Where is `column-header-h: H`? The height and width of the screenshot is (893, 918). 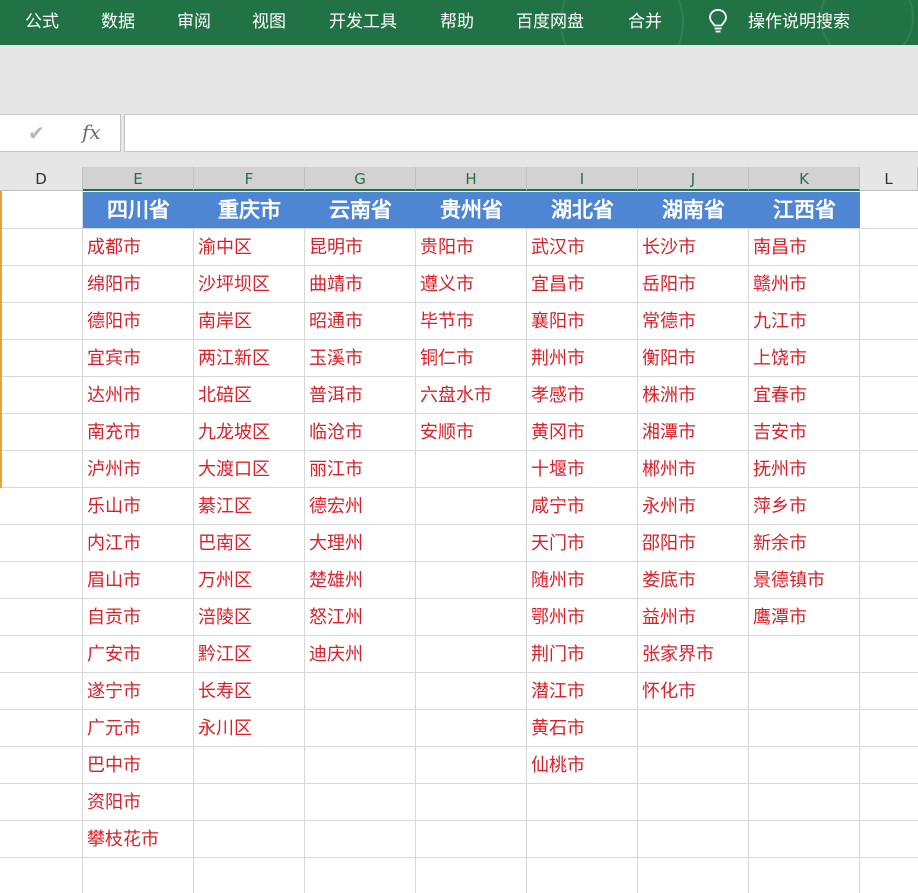 column-header-h: H is located at coordinates (471, 179).